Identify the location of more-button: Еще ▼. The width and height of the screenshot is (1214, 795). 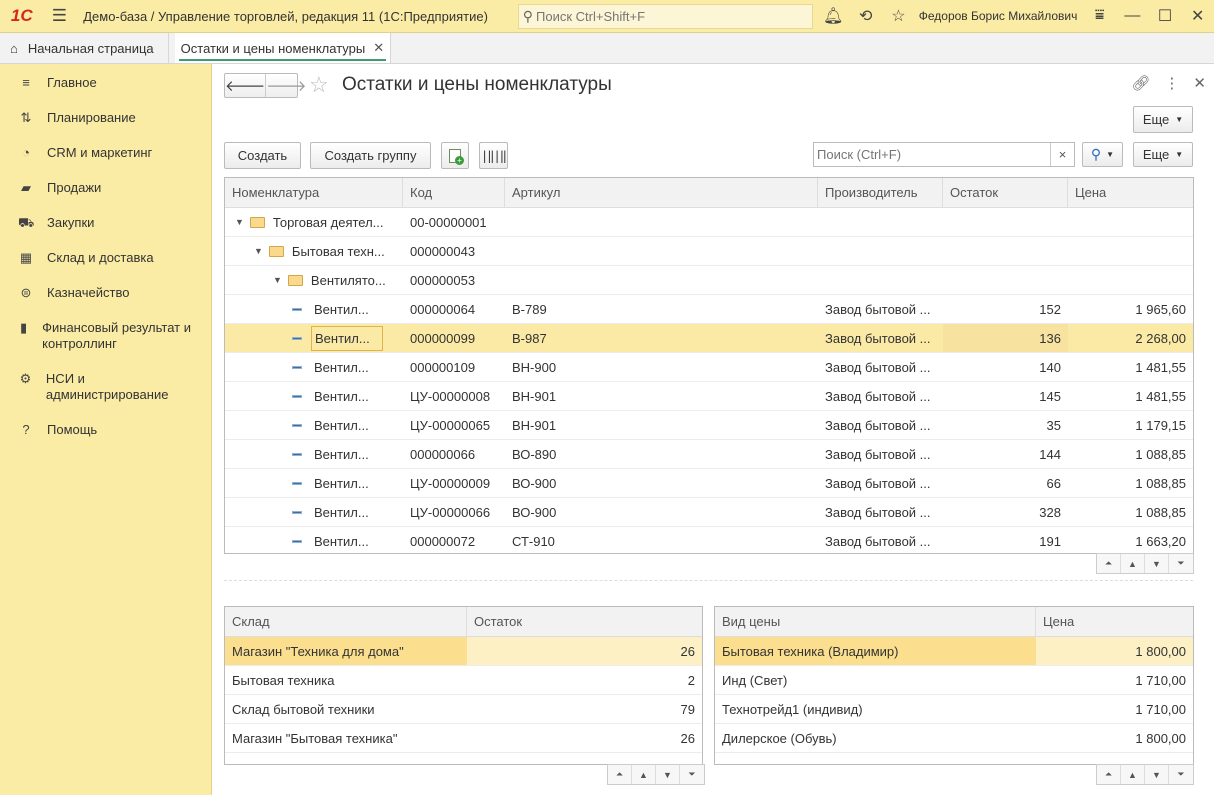
(1163, 154).